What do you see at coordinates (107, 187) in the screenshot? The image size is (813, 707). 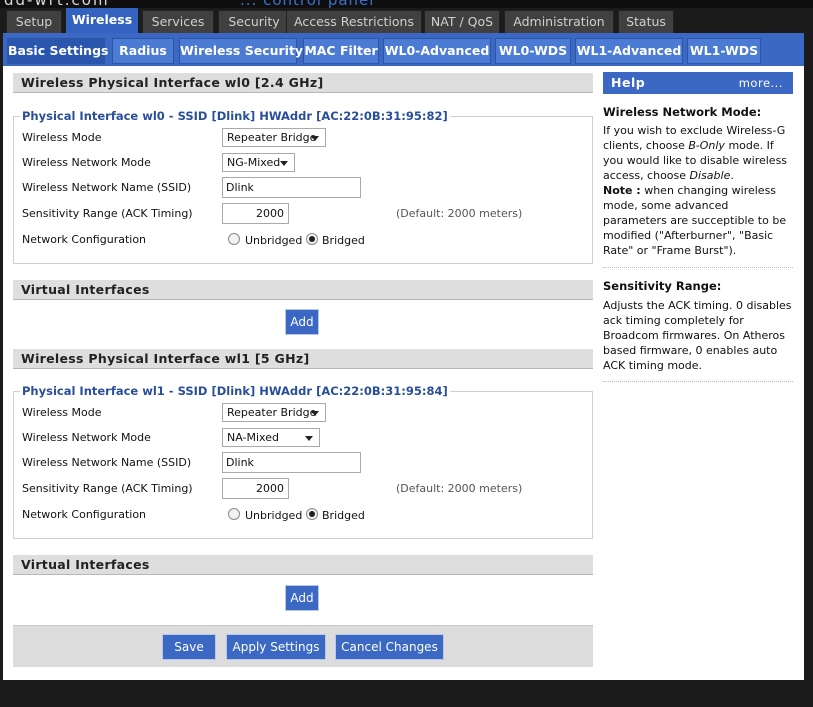 I see `wl0-ssid-label: Wireless Network Name (SSID)` at bounding box center [107, 187].